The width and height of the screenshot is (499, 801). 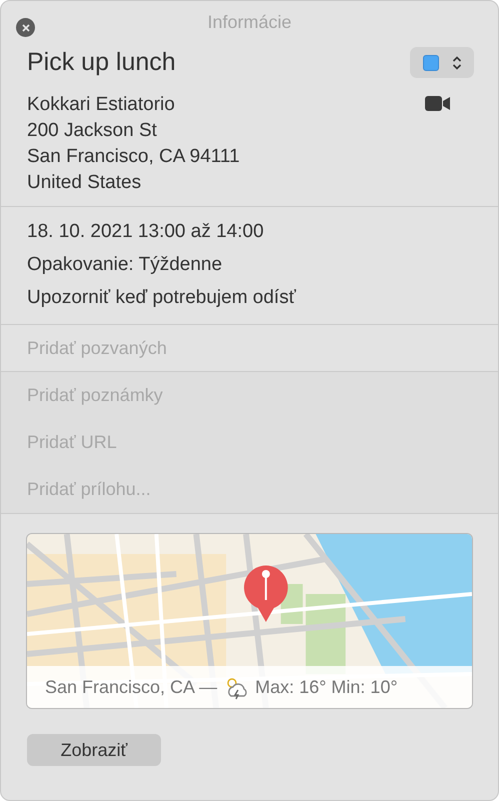 I want to click on event-title: Pick up lunch, so click(x=101, y=62).